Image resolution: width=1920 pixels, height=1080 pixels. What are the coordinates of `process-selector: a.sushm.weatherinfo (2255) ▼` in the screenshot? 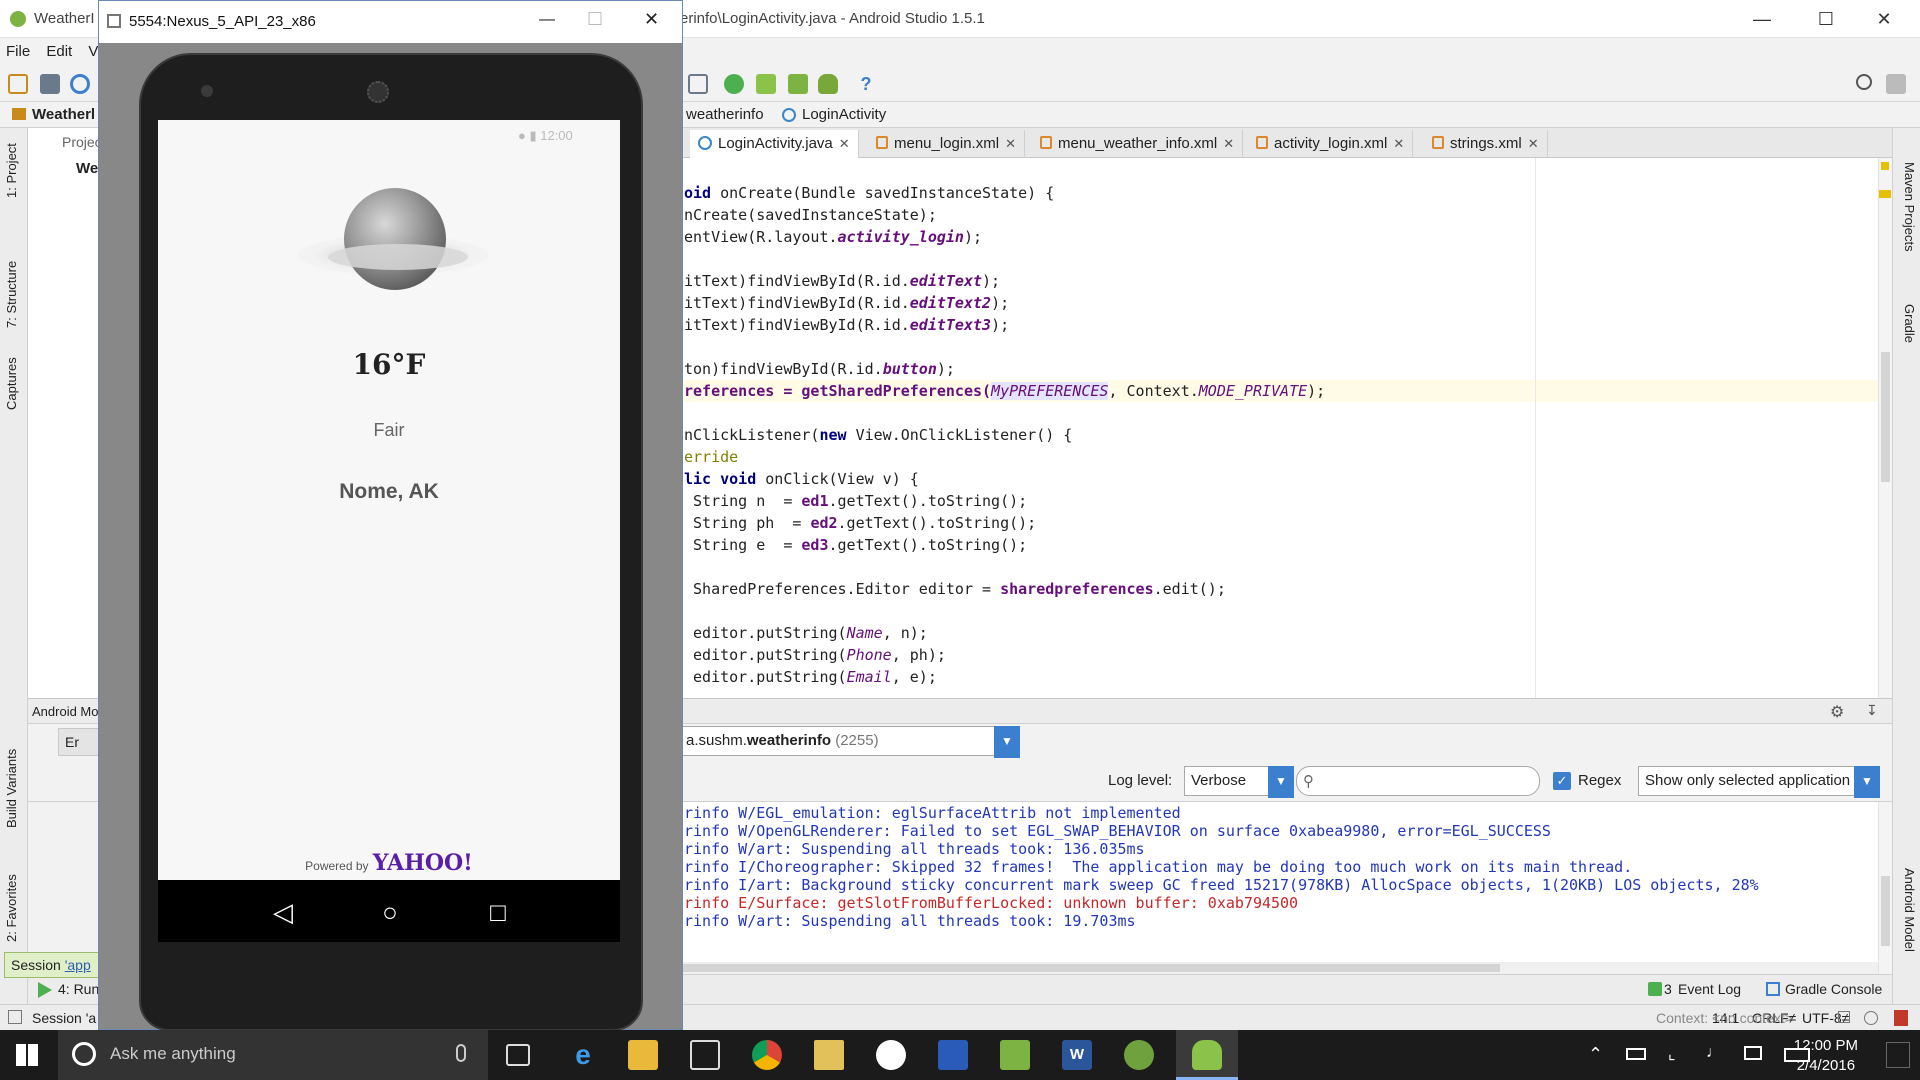 It's located at (850, 742).